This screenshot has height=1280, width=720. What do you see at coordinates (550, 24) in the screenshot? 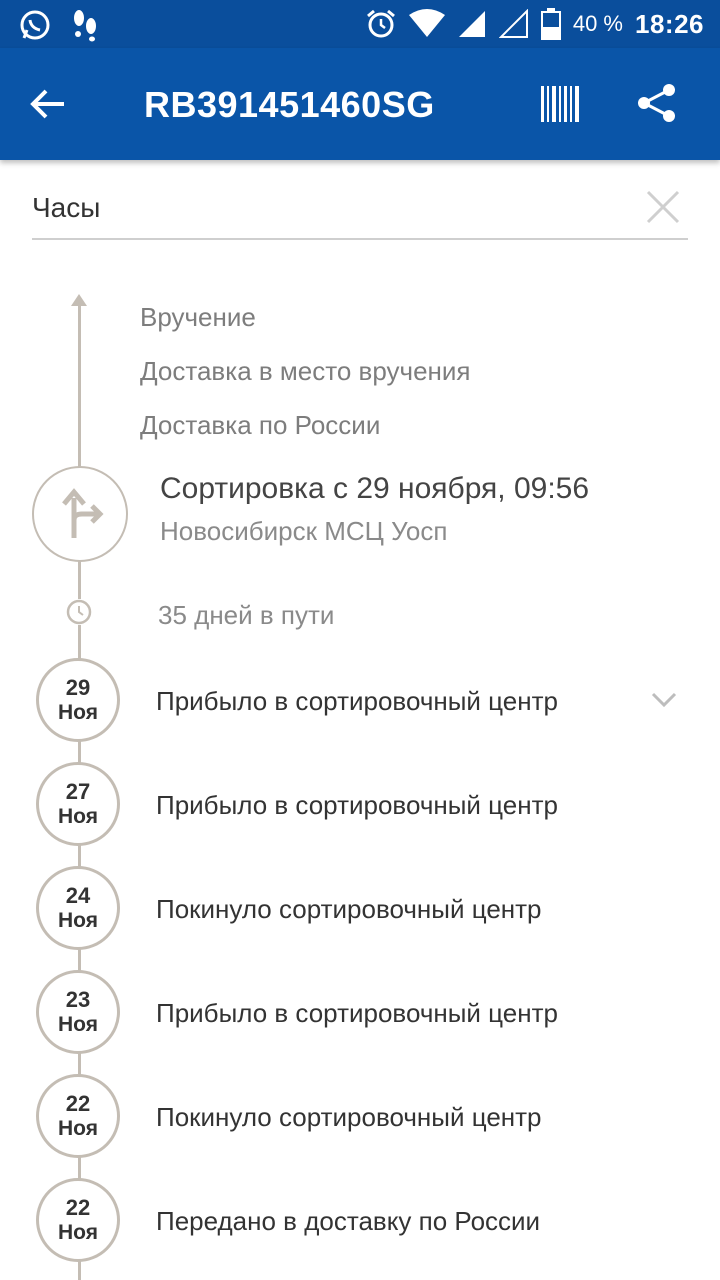
I see `battery-icon` at bounding box center [550, 24].